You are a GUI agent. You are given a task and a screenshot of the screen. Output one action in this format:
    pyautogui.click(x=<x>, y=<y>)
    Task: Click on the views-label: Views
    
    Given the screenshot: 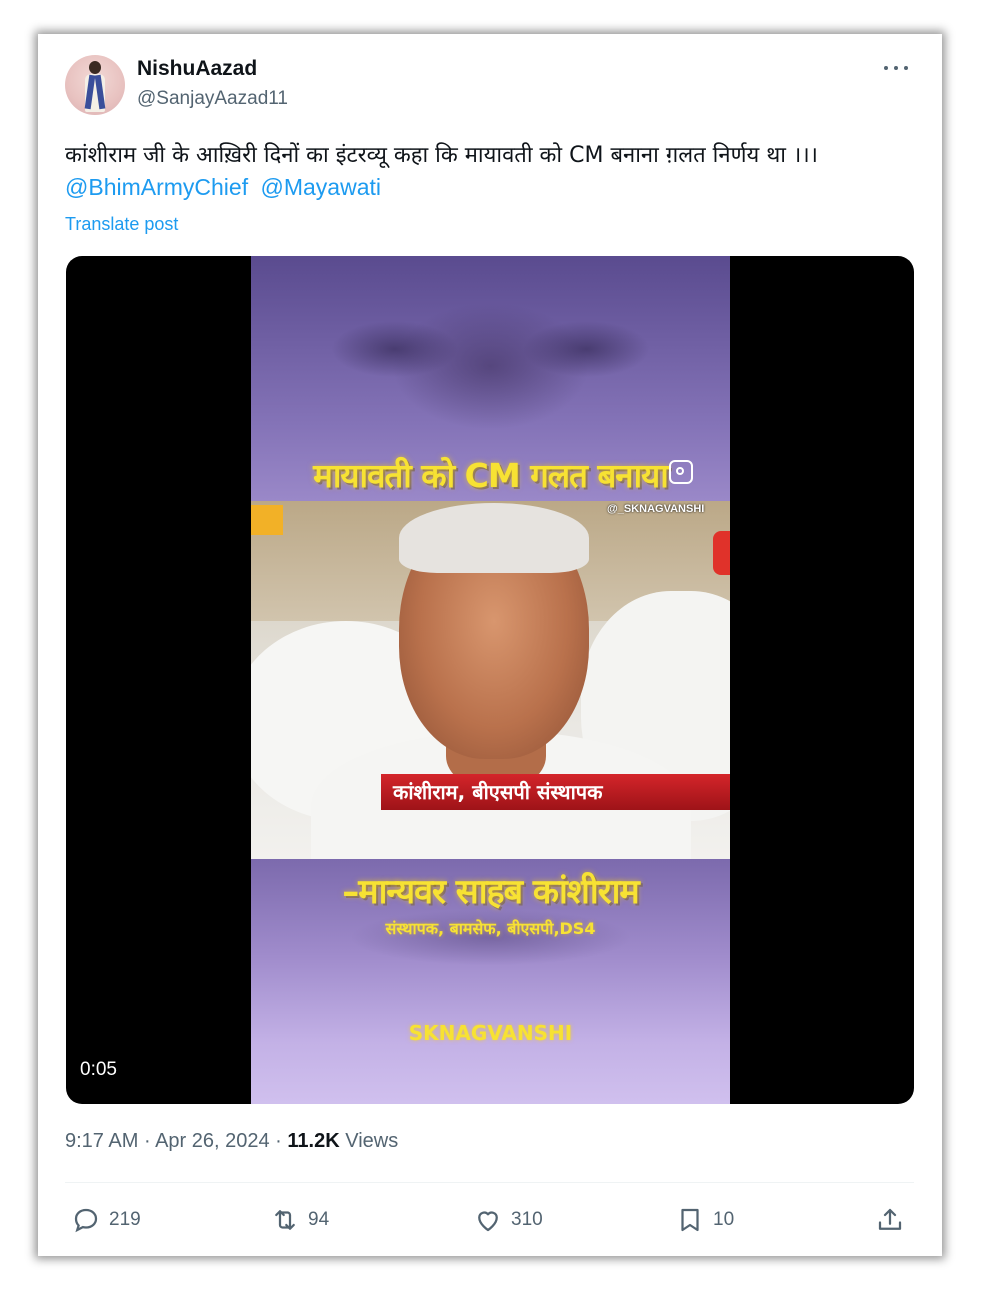 What is the action you would take?
    pyautogui.click(x=372, y=1141)
    